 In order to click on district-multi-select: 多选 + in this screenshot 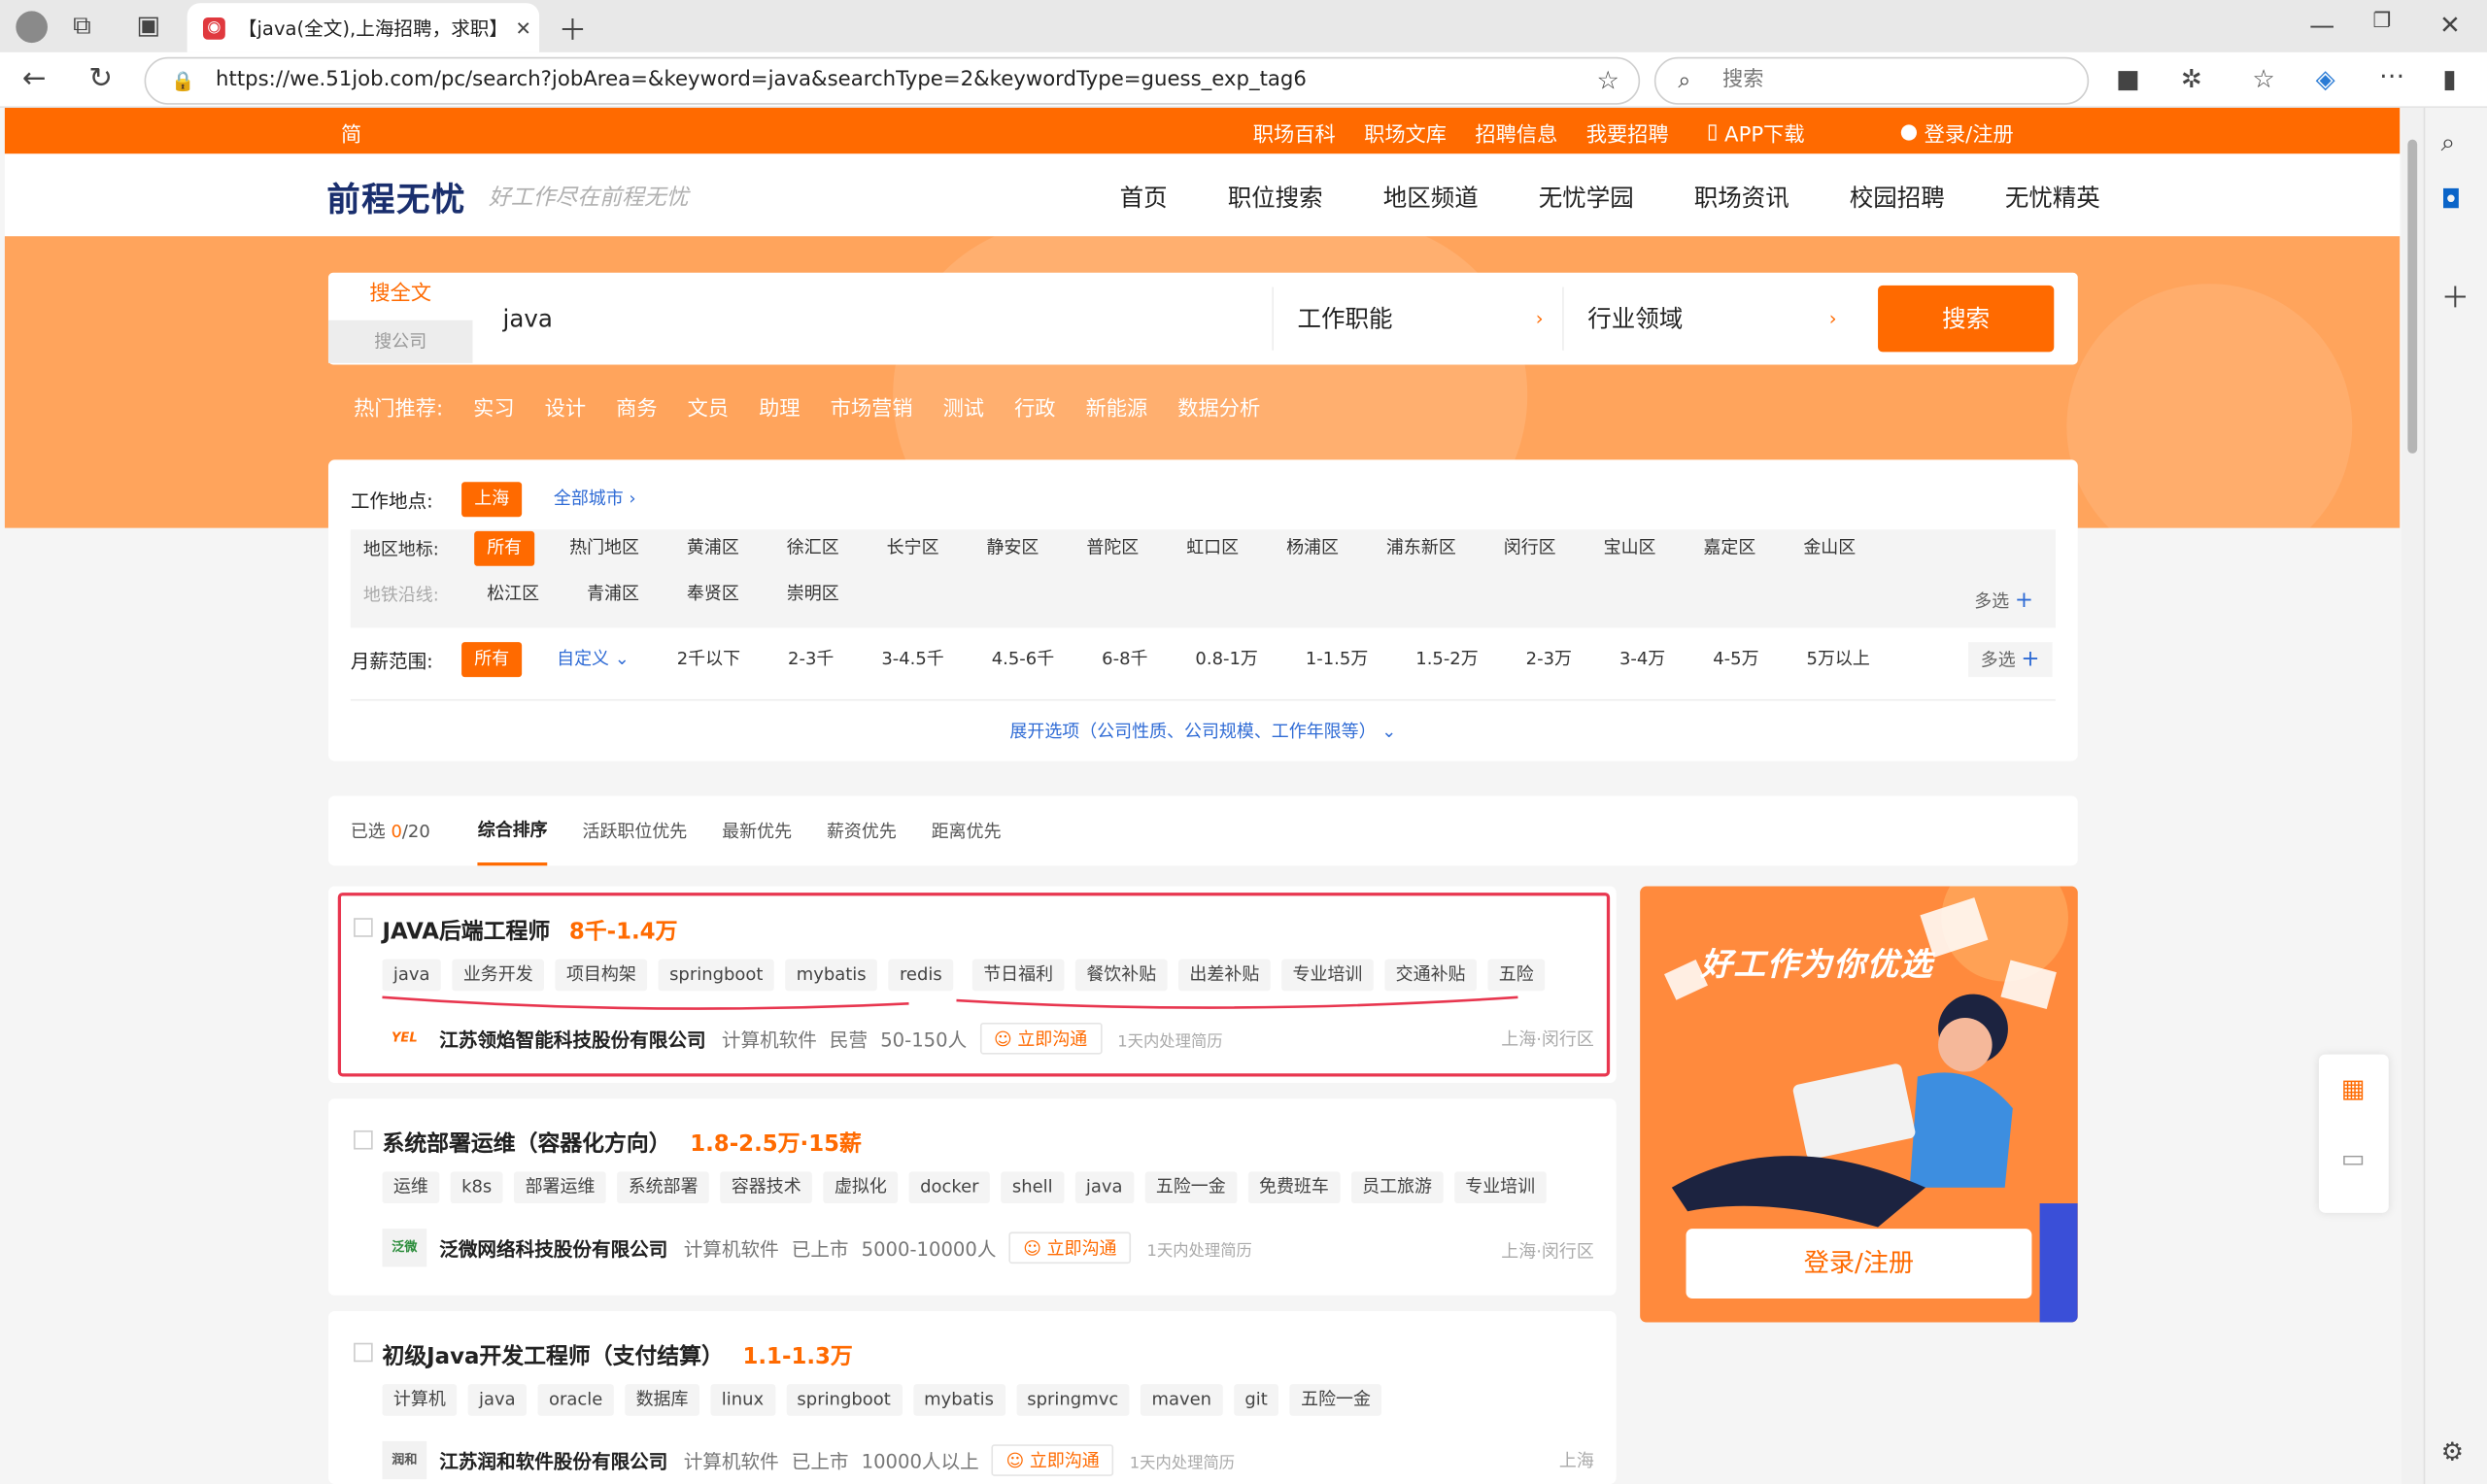, I will do `click(2003, 601)`.